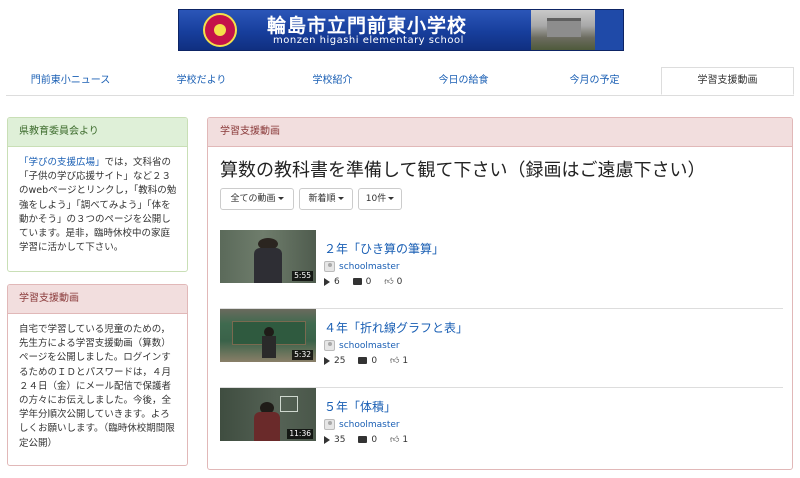 The image size is (800, 478). I want to click on view-count: 6, so click(332, 282).